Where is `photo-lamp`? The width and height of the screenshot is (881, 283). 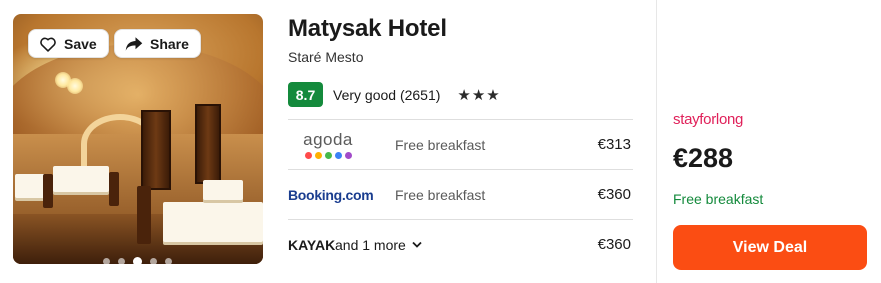
photo-lamp is located at coordinates (75, 86).